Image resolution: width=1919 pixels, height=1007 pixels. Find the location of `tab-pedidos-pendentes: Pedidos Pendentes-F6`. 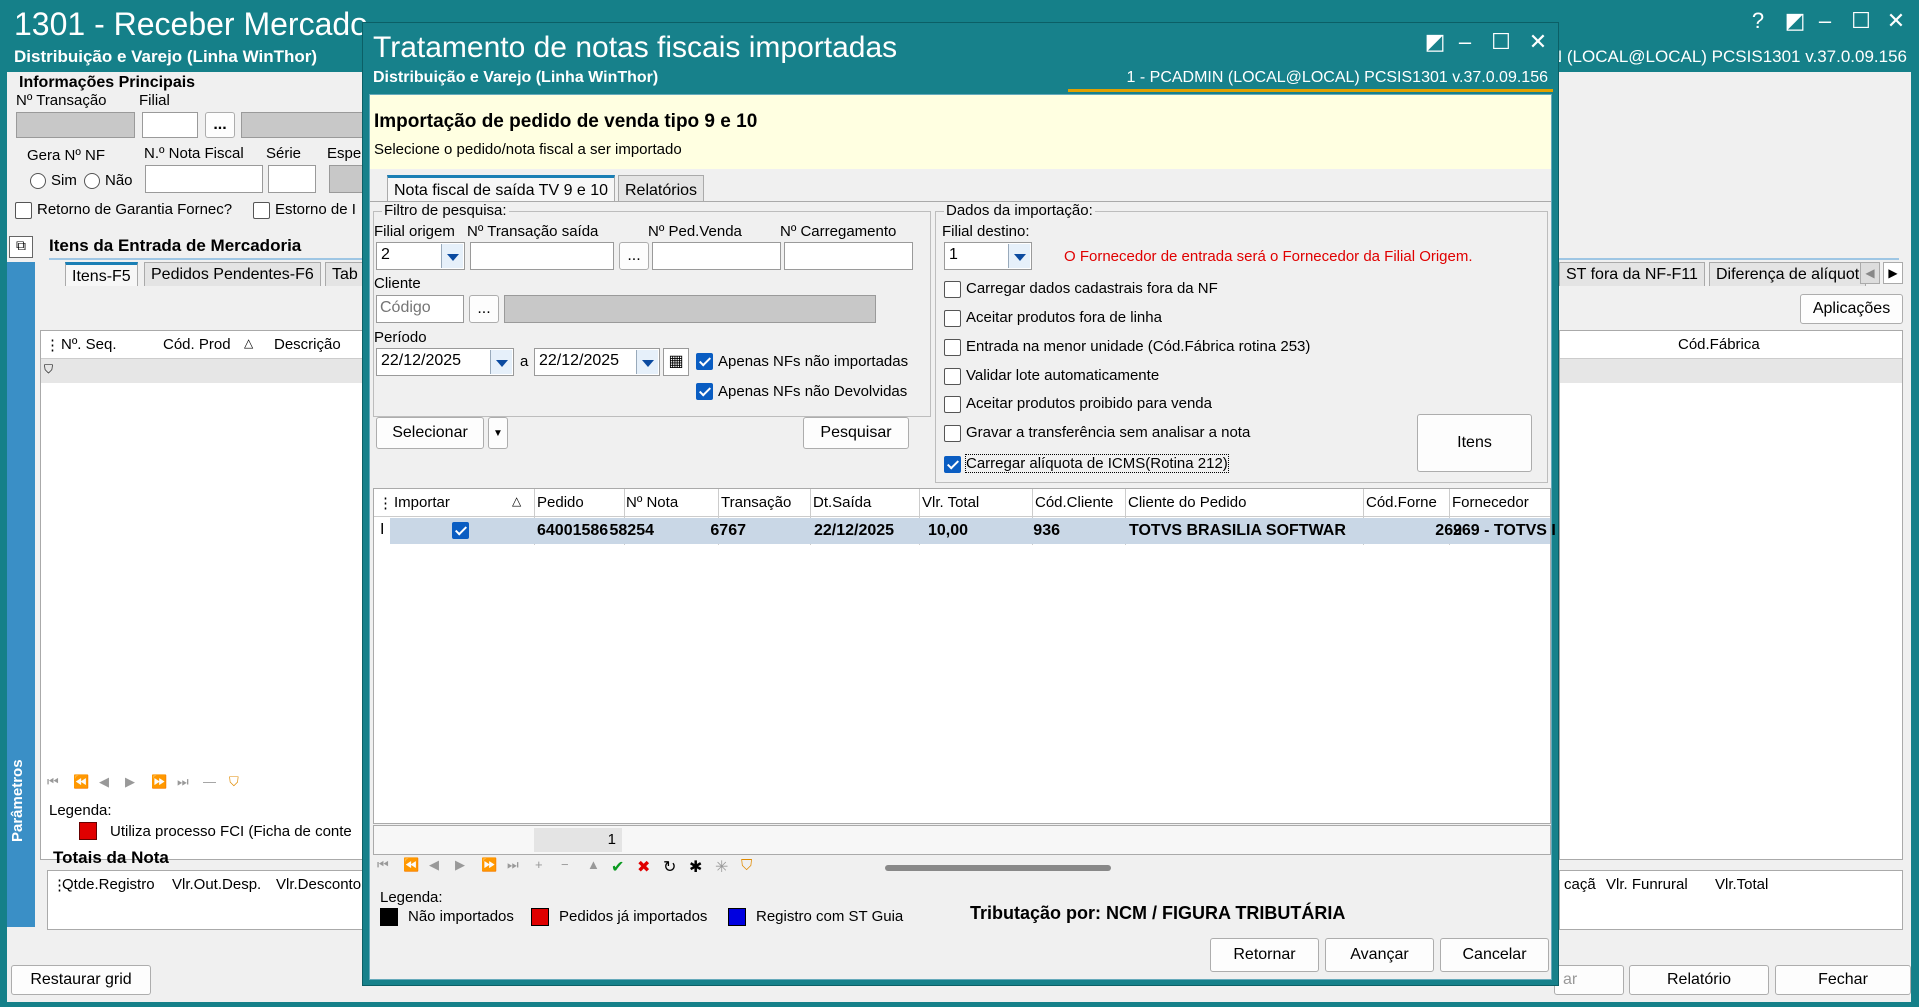

tab-pedidos-pendentes: Pedidos Pendentes-F6 is located at coordinates (232, 274).